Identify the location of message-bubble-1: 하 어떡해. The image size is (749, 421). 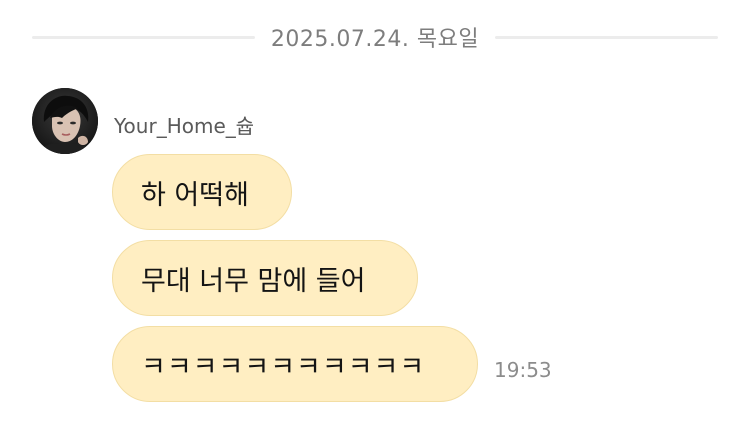
(202, 192).